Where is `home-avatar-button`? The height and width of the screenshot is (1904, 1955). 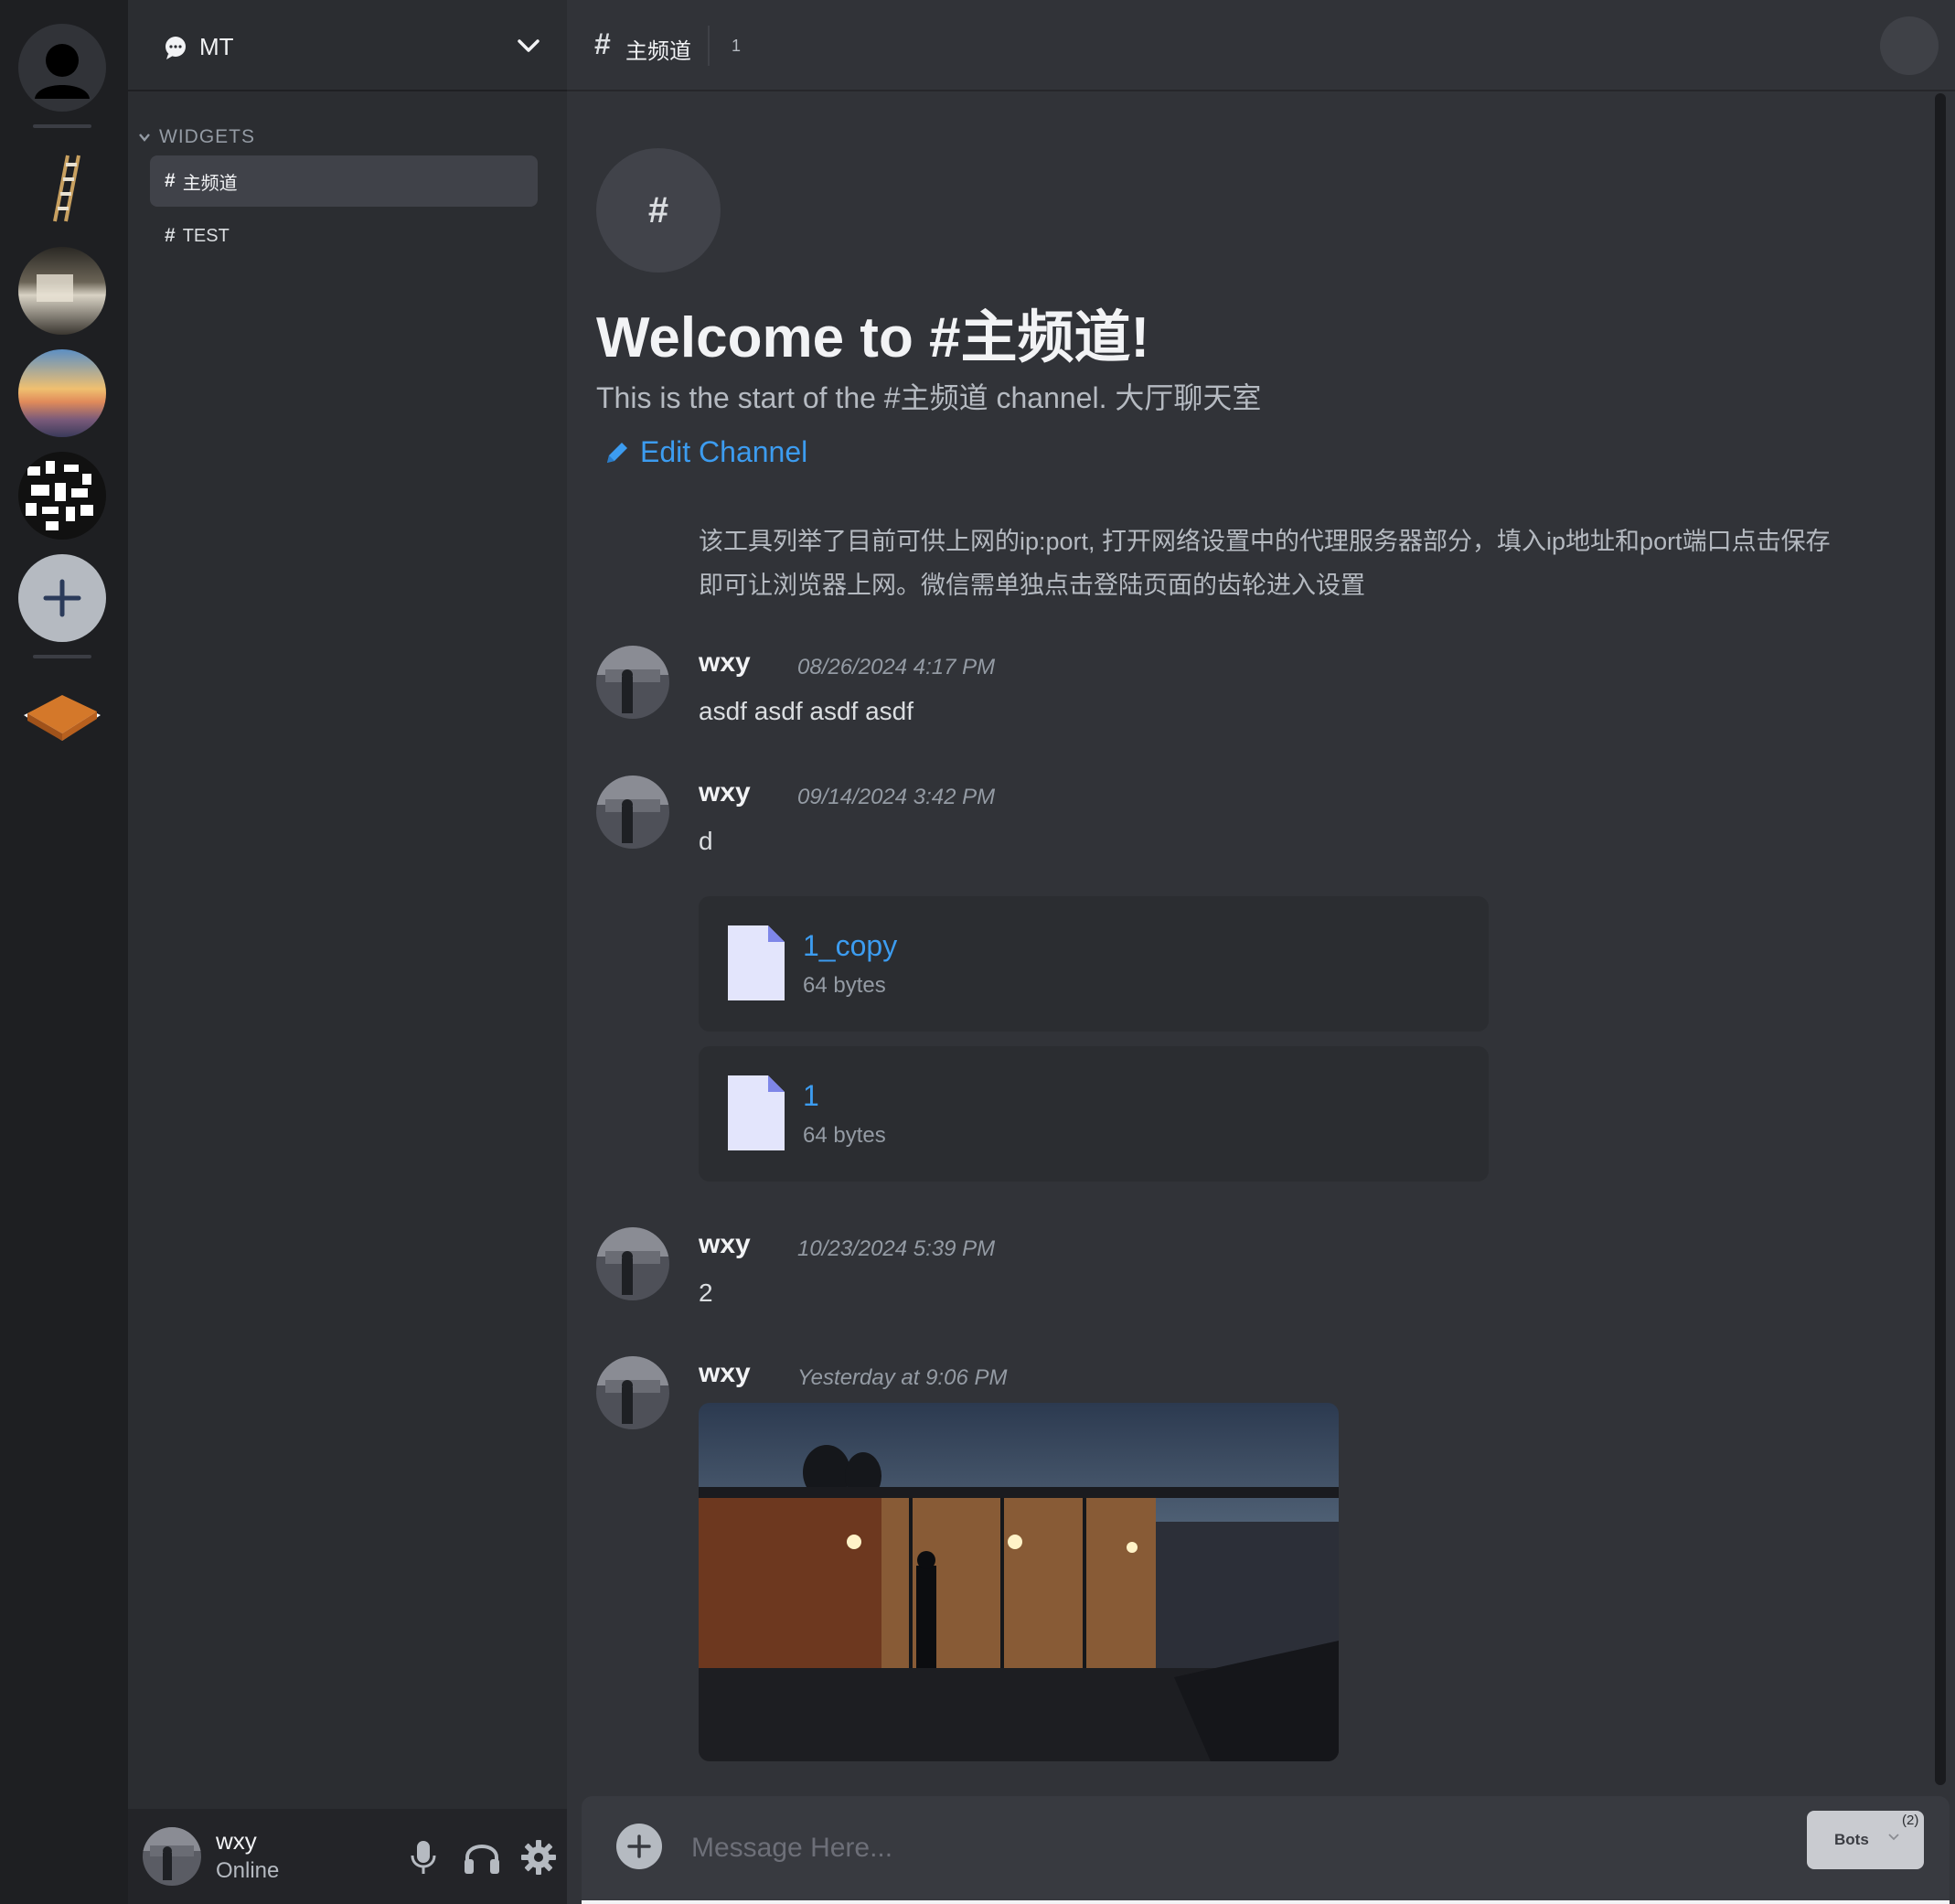
home-avatar-button is located at coordinates (62, 68).